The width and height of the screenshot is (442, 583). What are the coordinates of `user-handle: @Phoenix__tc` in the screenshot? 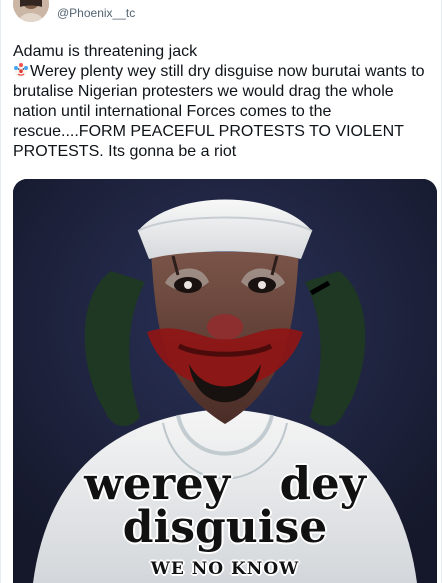 It's located at (96, 13).